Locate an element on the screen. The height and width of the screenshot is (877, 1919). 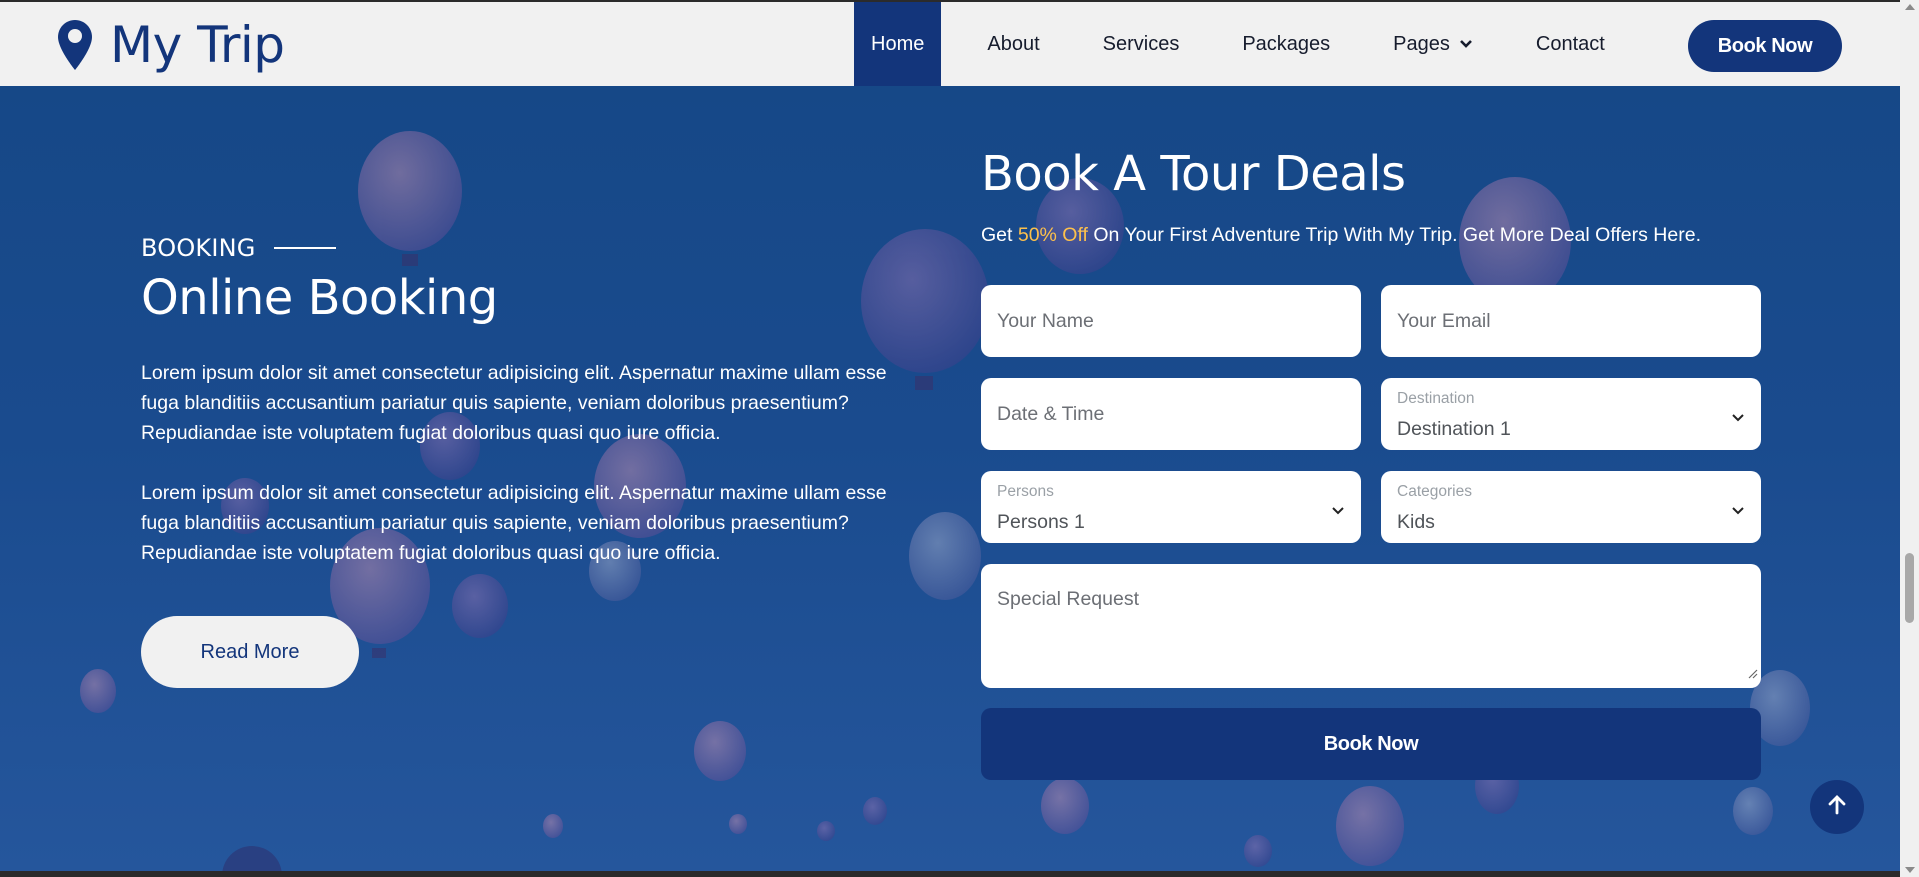
persons-label: Persons is located at coordinates (1025, 491).